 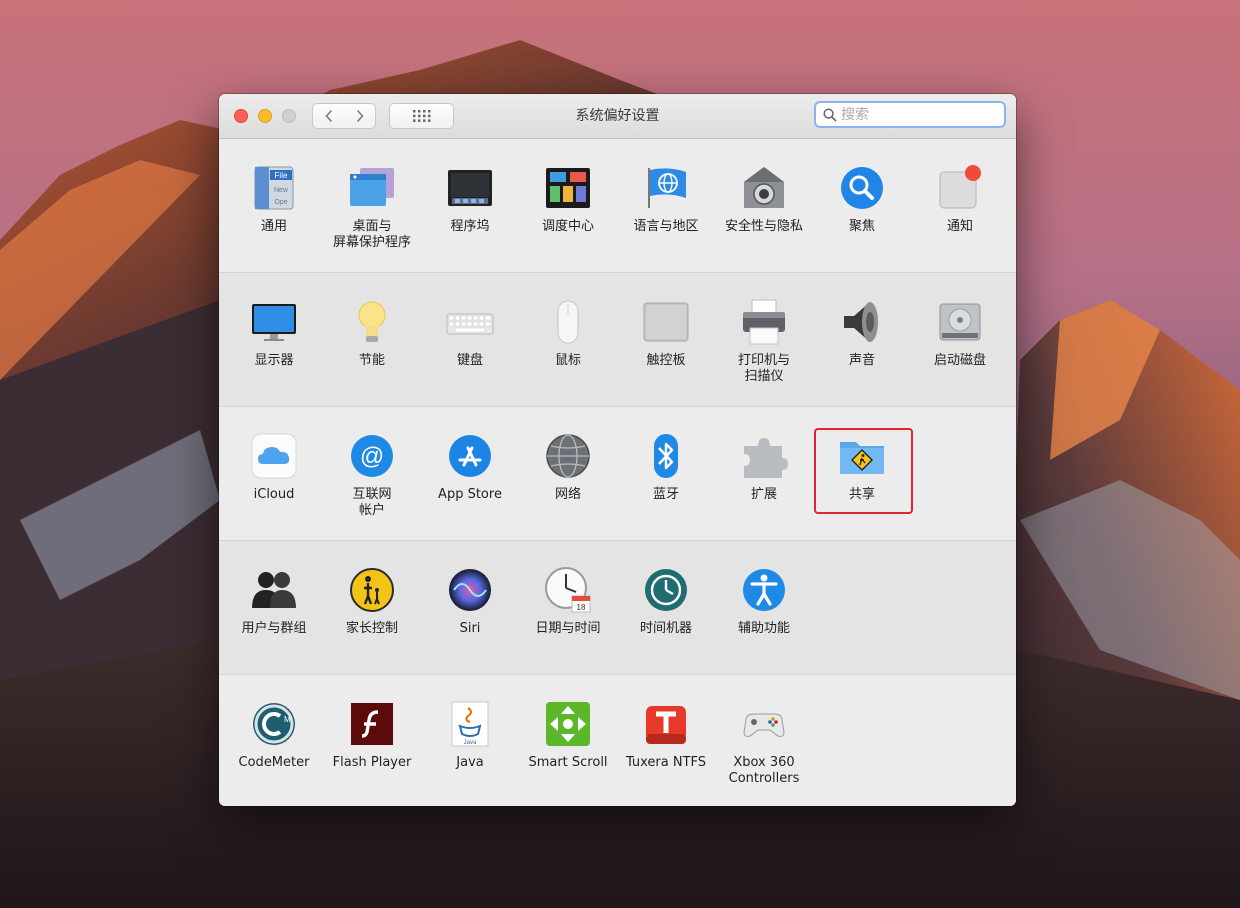 I want to click on chevron-left-icon, so click(x=328, y=116).